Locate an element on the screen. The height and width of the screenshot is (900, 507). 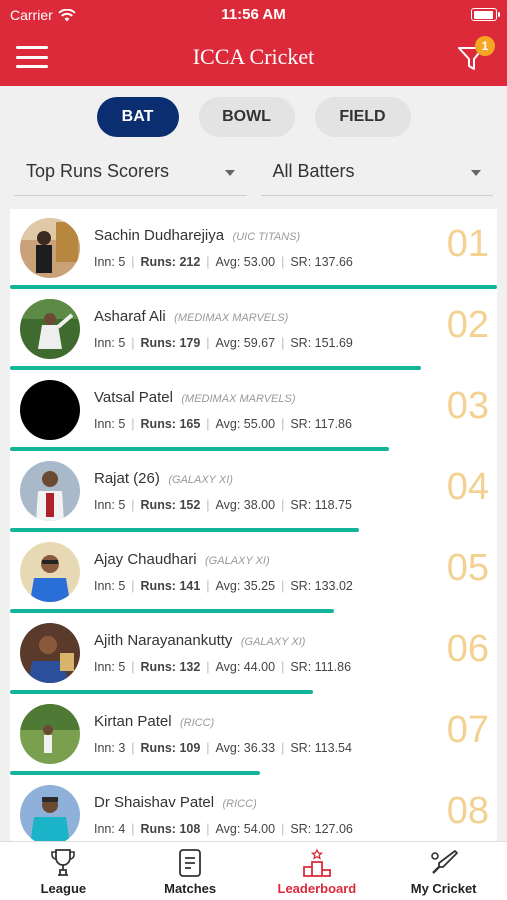
player-stats: Inn: 3 | Runs: 109 | Avg: 36.33 | SR: 113.54 is located at coordinates (223, 748).